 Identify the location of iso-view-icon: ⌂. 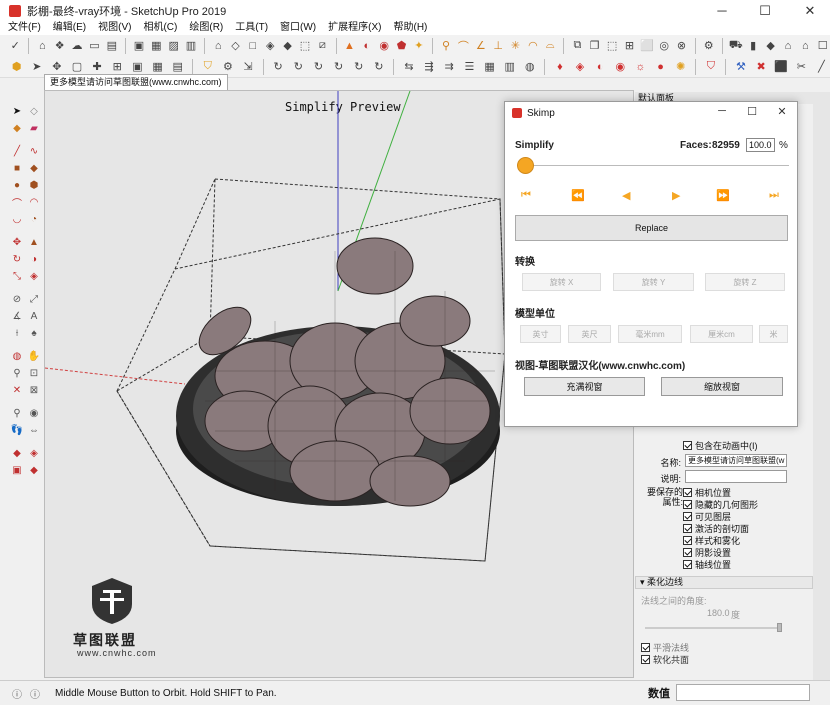
(218, 46).